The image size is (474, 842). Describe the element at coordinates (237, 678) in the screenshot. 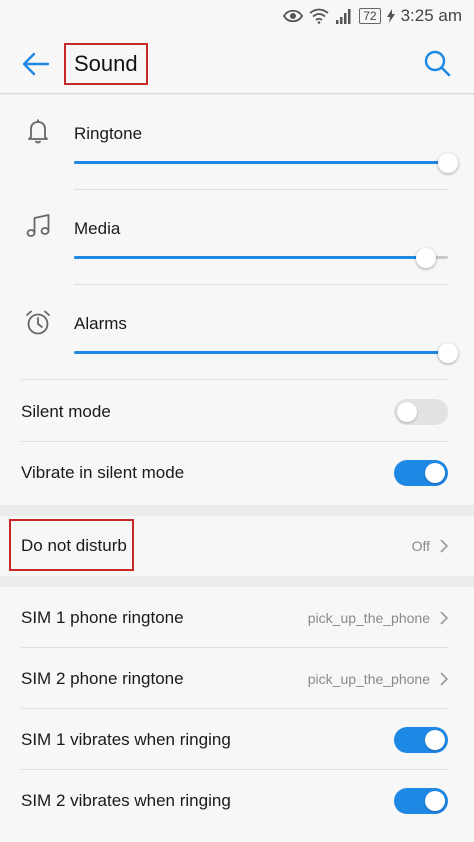

I see `sim2-ringtone-row: SIM 2 phone ringtone pick_up_the_phone` at that location.